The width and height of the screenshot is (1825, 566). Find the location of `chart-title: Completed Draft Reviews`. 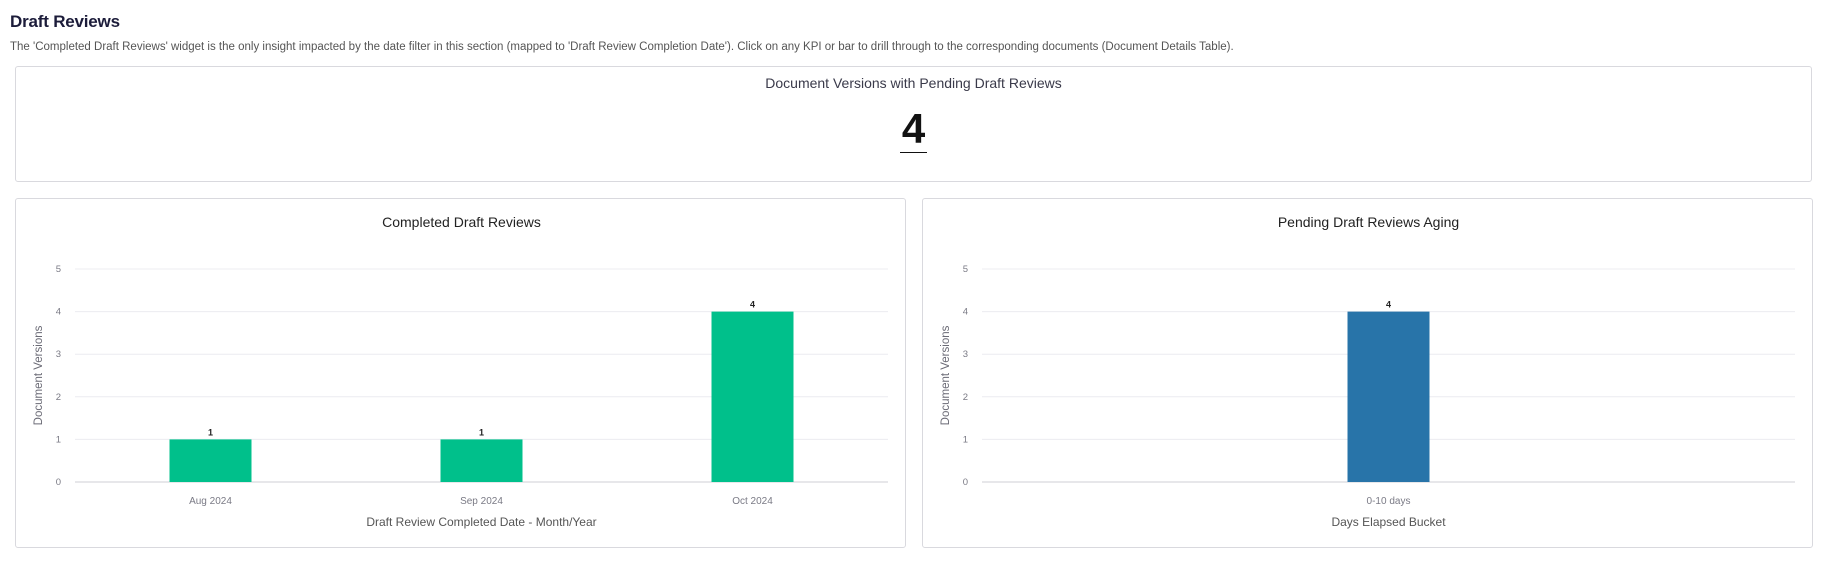

chart-title: Completed Draft Reviews is located at coordinates (461, 222).